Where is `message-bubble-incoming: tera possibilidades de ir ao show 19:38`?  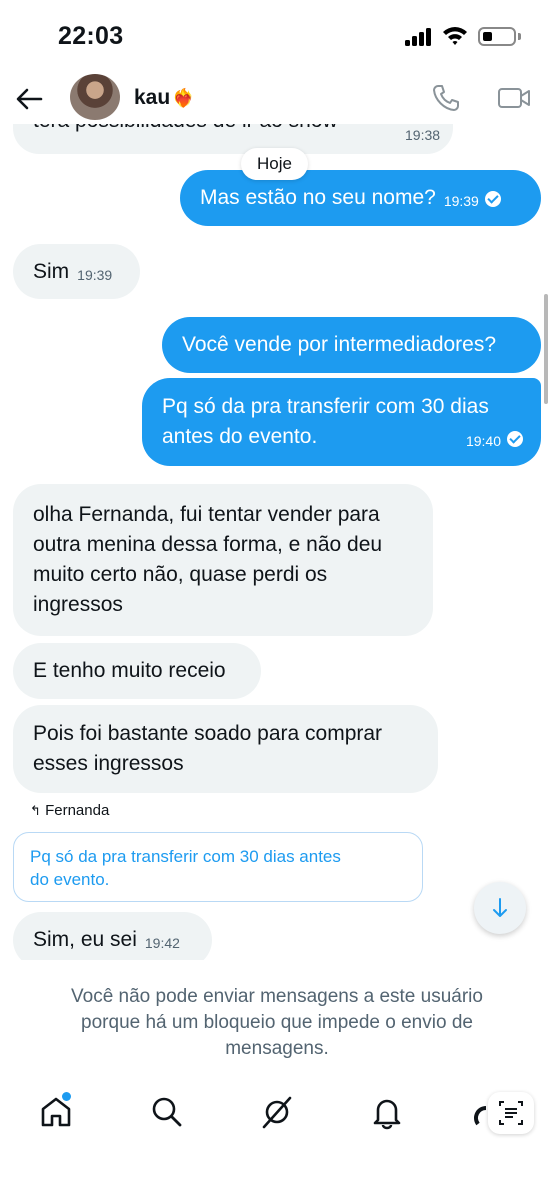
message-bubble-incoming: tera possibilidades de ir ao show 19:38 is located at coordinates (233, 139).